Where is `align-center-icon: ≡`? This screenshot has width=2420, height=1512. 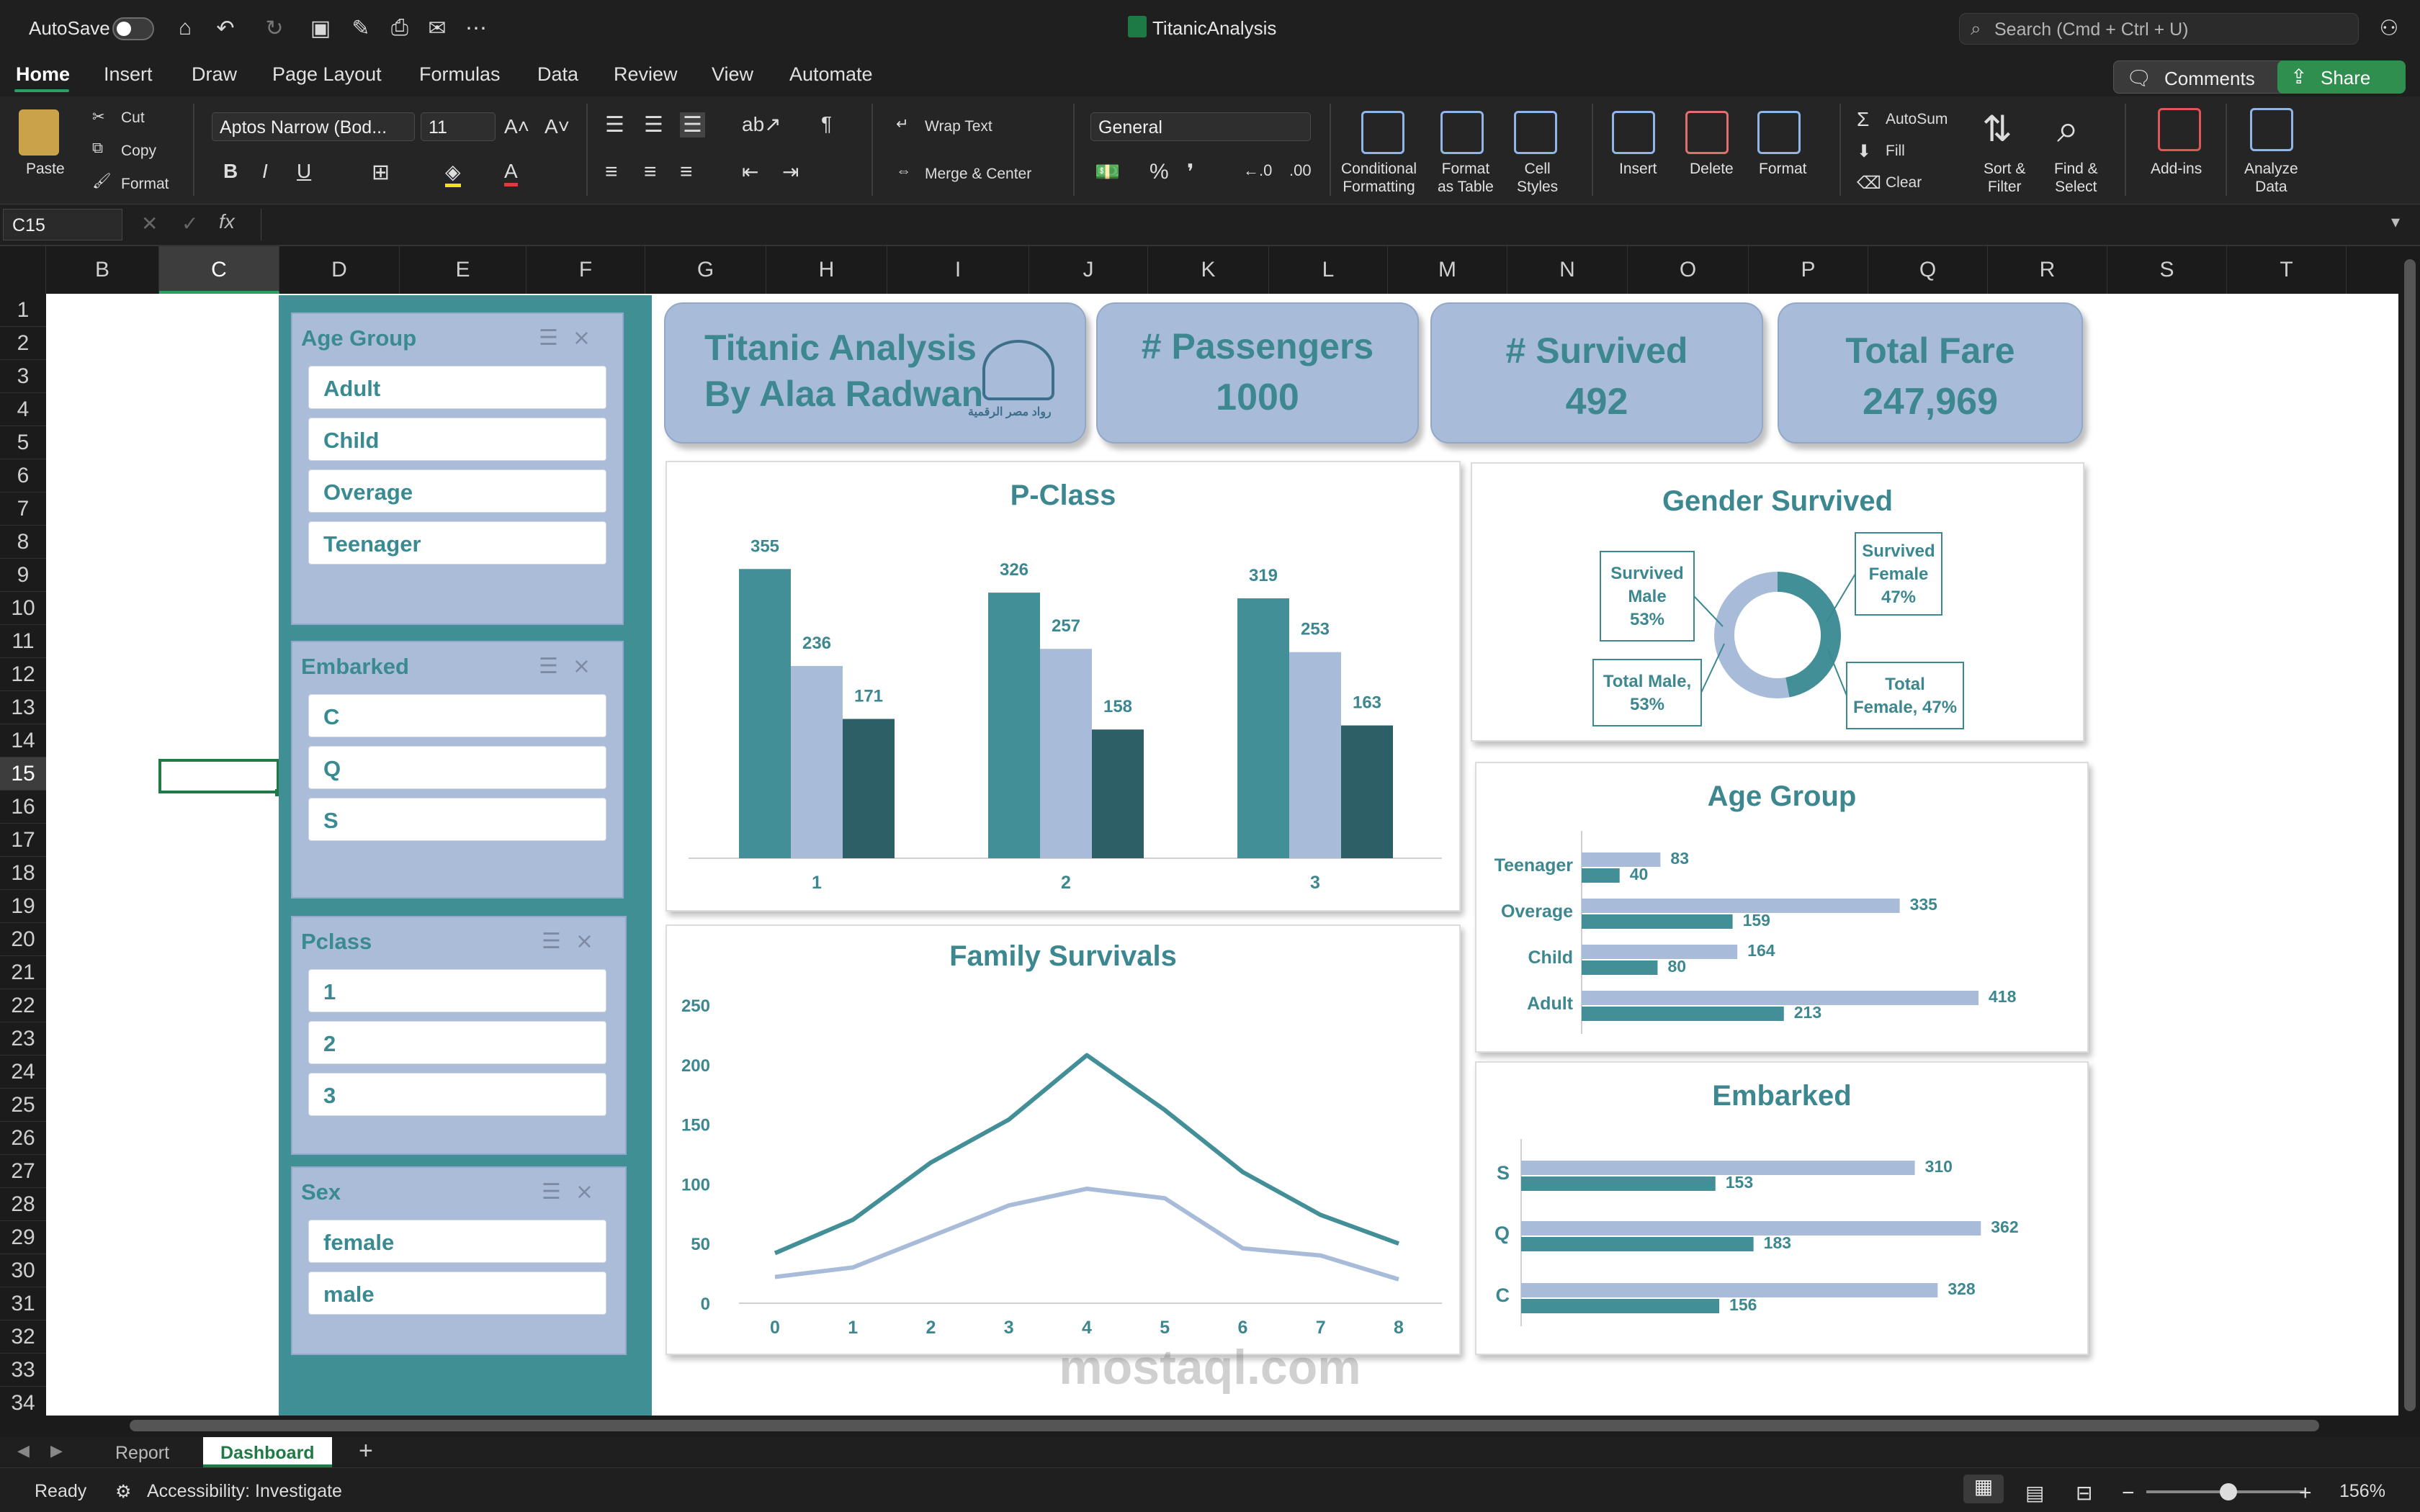 align-center-icon: ≡ is located at coordinates (650, 172).